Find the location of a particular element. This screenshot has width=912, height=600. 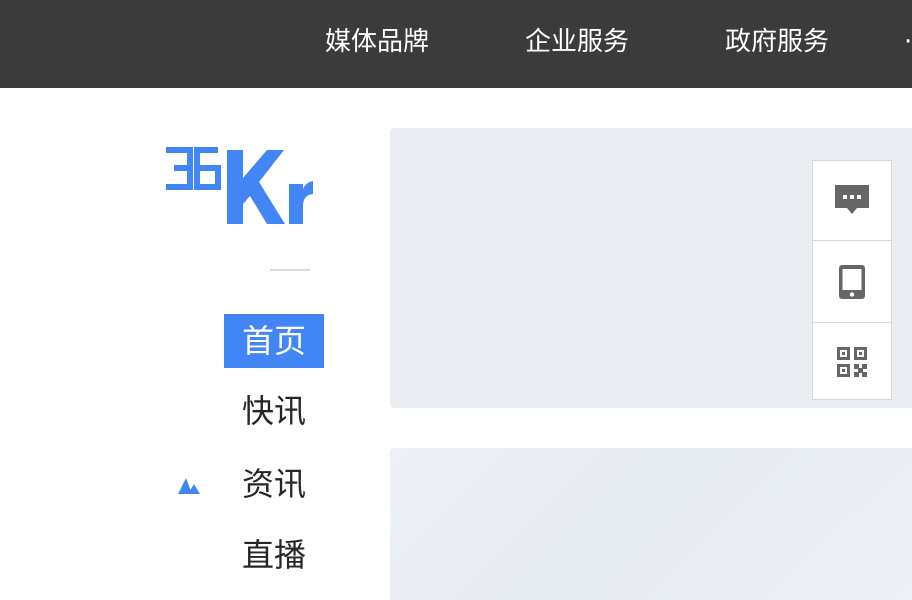

tablet-icon is located at coordinates (852, 281).